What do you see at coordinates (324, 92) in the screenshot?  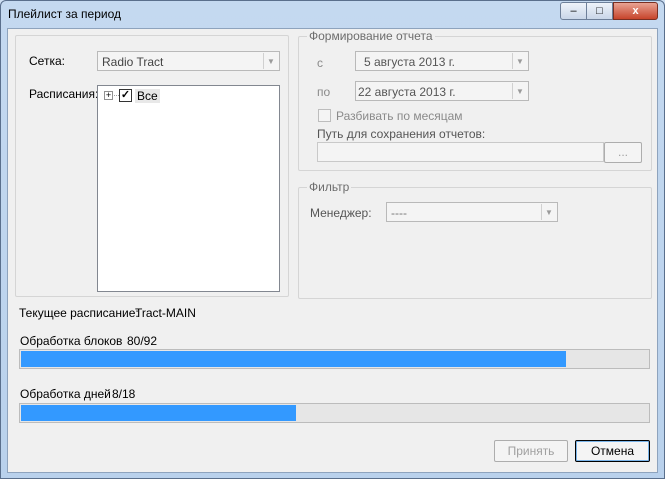 I see `to-label: по` at bounding box center [324, 92].